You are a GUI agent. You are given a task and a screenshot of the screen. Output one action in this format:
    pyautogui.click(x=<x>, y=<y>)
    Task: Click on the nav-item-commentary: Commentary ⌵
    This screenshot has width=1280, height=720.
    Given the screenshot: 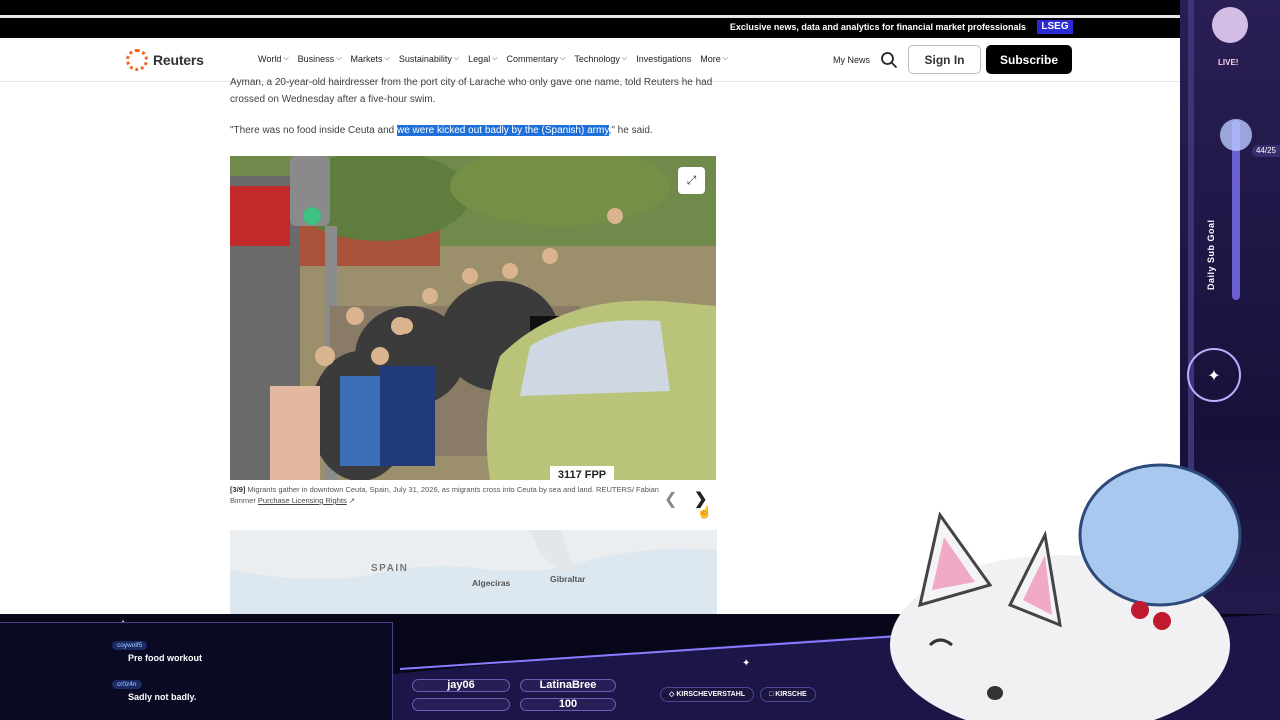 What is the action you would take?
    pyautogui.click(x=536, y=59)
    